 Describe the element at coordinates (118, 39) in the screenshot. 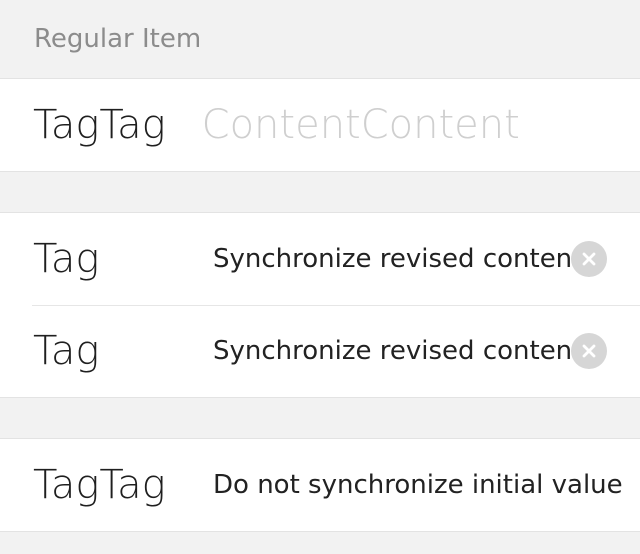

I see `section-title: Regular Item` at that location.